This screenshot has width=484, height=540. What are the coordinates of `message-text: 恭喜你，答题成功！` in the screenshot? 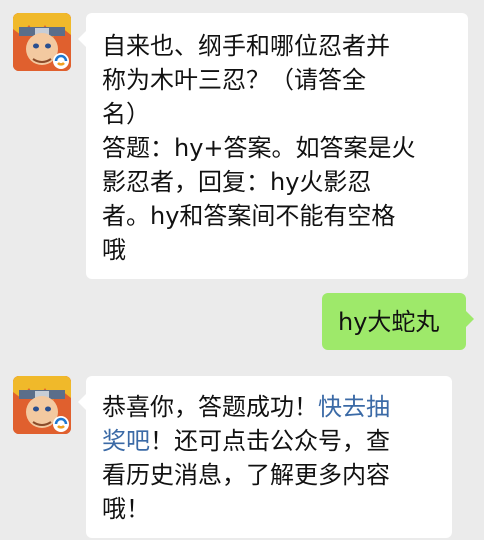 It's located at (210, 407).